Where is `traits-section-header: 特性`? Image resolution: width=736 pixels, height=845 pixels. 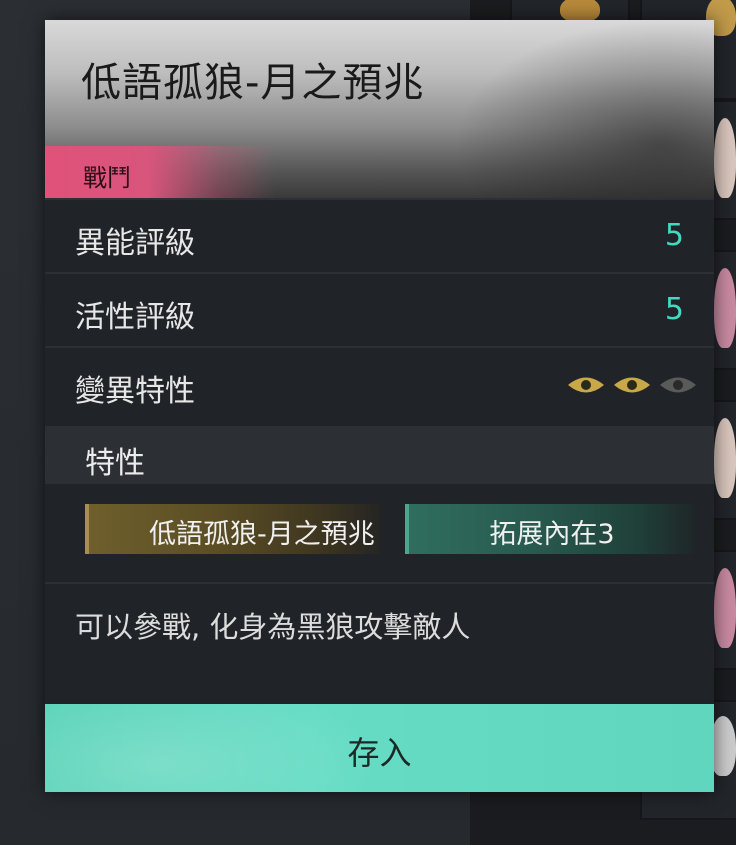
traits-section-header: 特性 is located at coordinates (379, 455).